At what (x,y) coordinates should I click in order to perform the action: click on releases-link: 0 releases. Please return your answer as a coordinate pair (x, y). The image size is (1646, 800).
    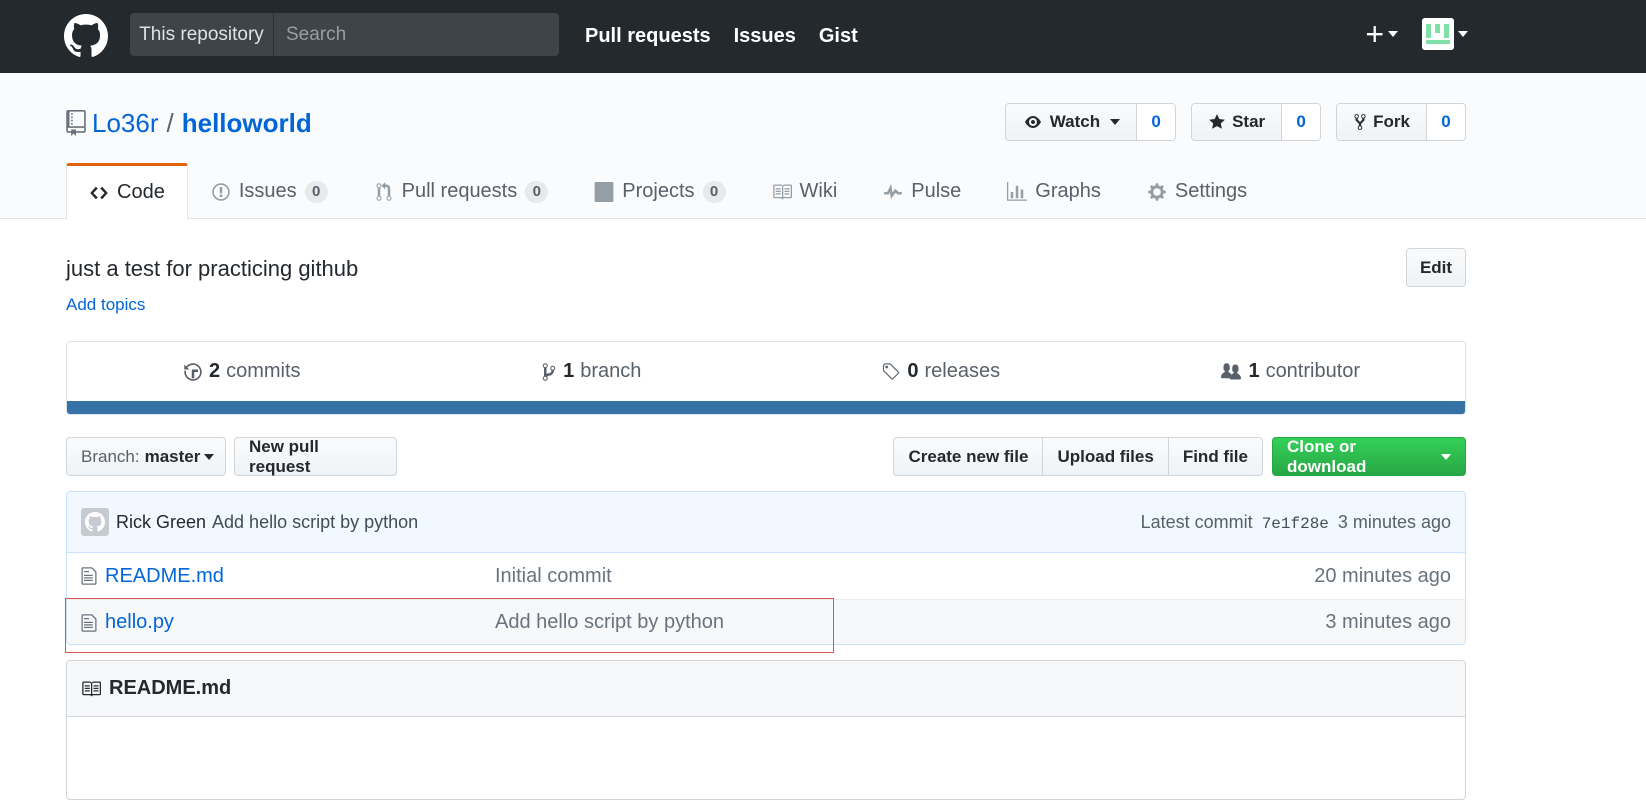
    Looking at the image, I should click on (941, 371).